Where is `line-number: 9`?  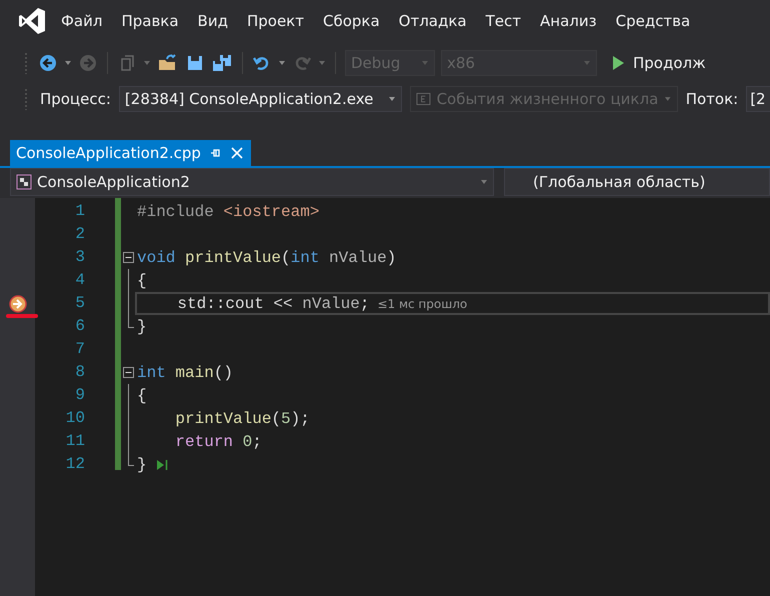
line-number: 9 is located at coordinates (79, 395).